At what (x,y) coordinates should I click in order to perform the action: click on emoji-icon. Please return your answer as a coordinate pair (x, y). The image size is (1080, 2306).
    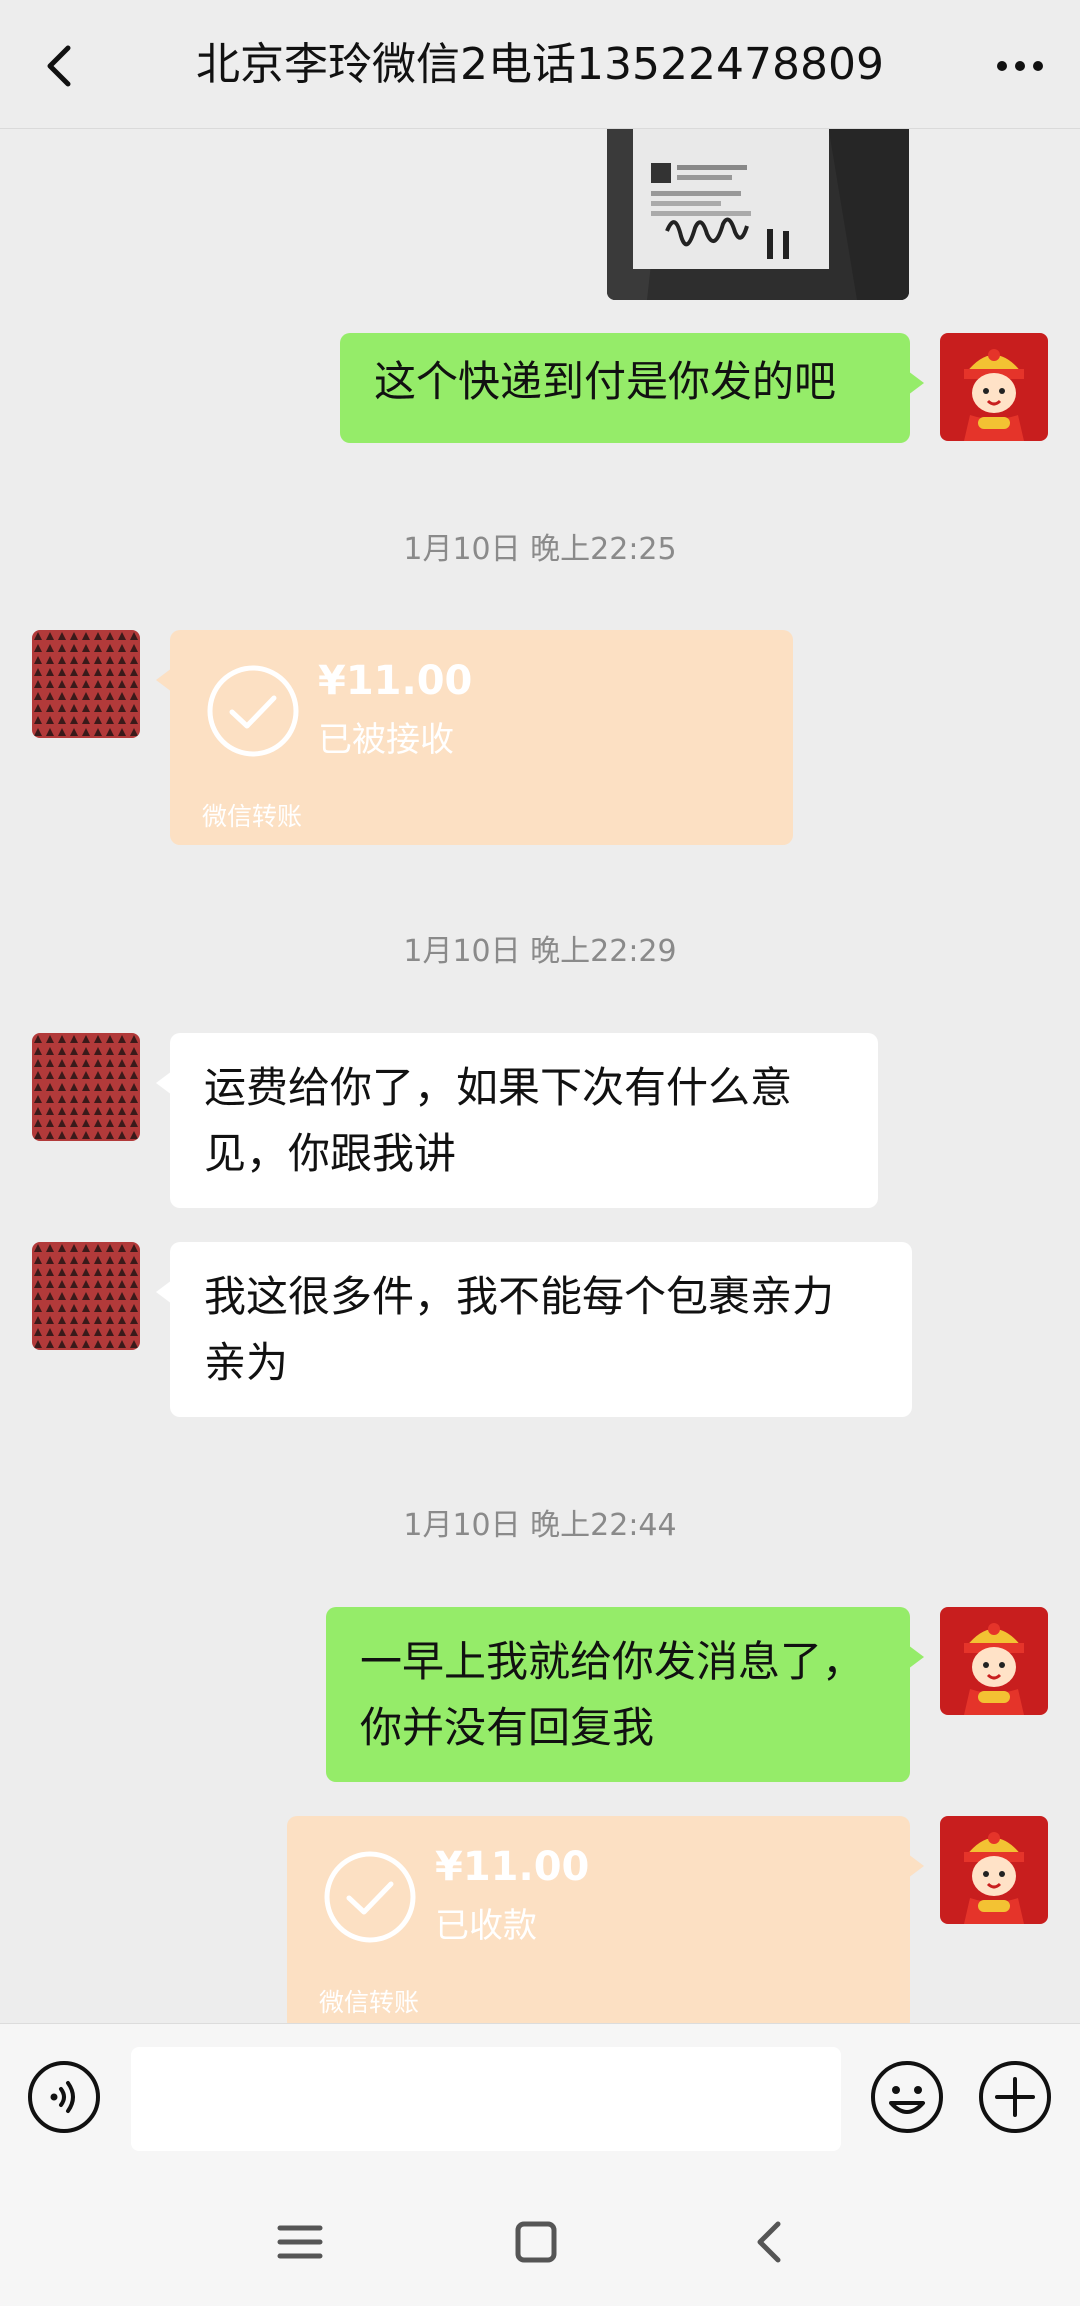
    Looking at the image, I should click on (907, 2097).